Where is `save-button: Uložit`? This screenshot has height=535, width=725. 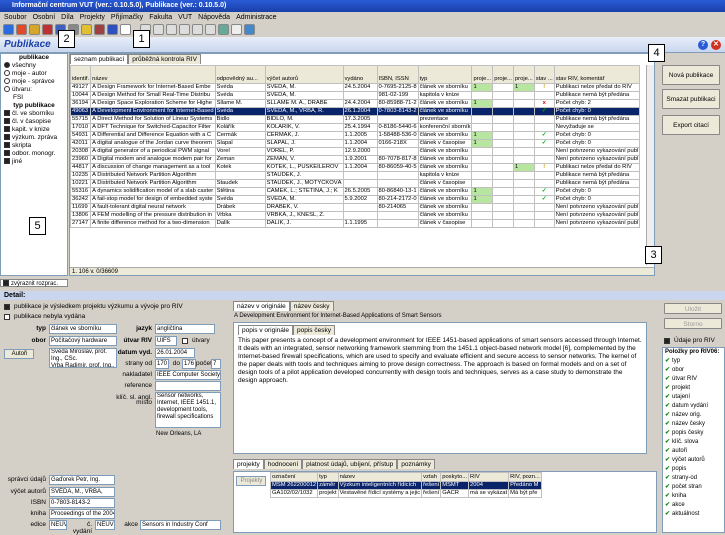 save-button: Uložit is located at coordinates (693, 308).